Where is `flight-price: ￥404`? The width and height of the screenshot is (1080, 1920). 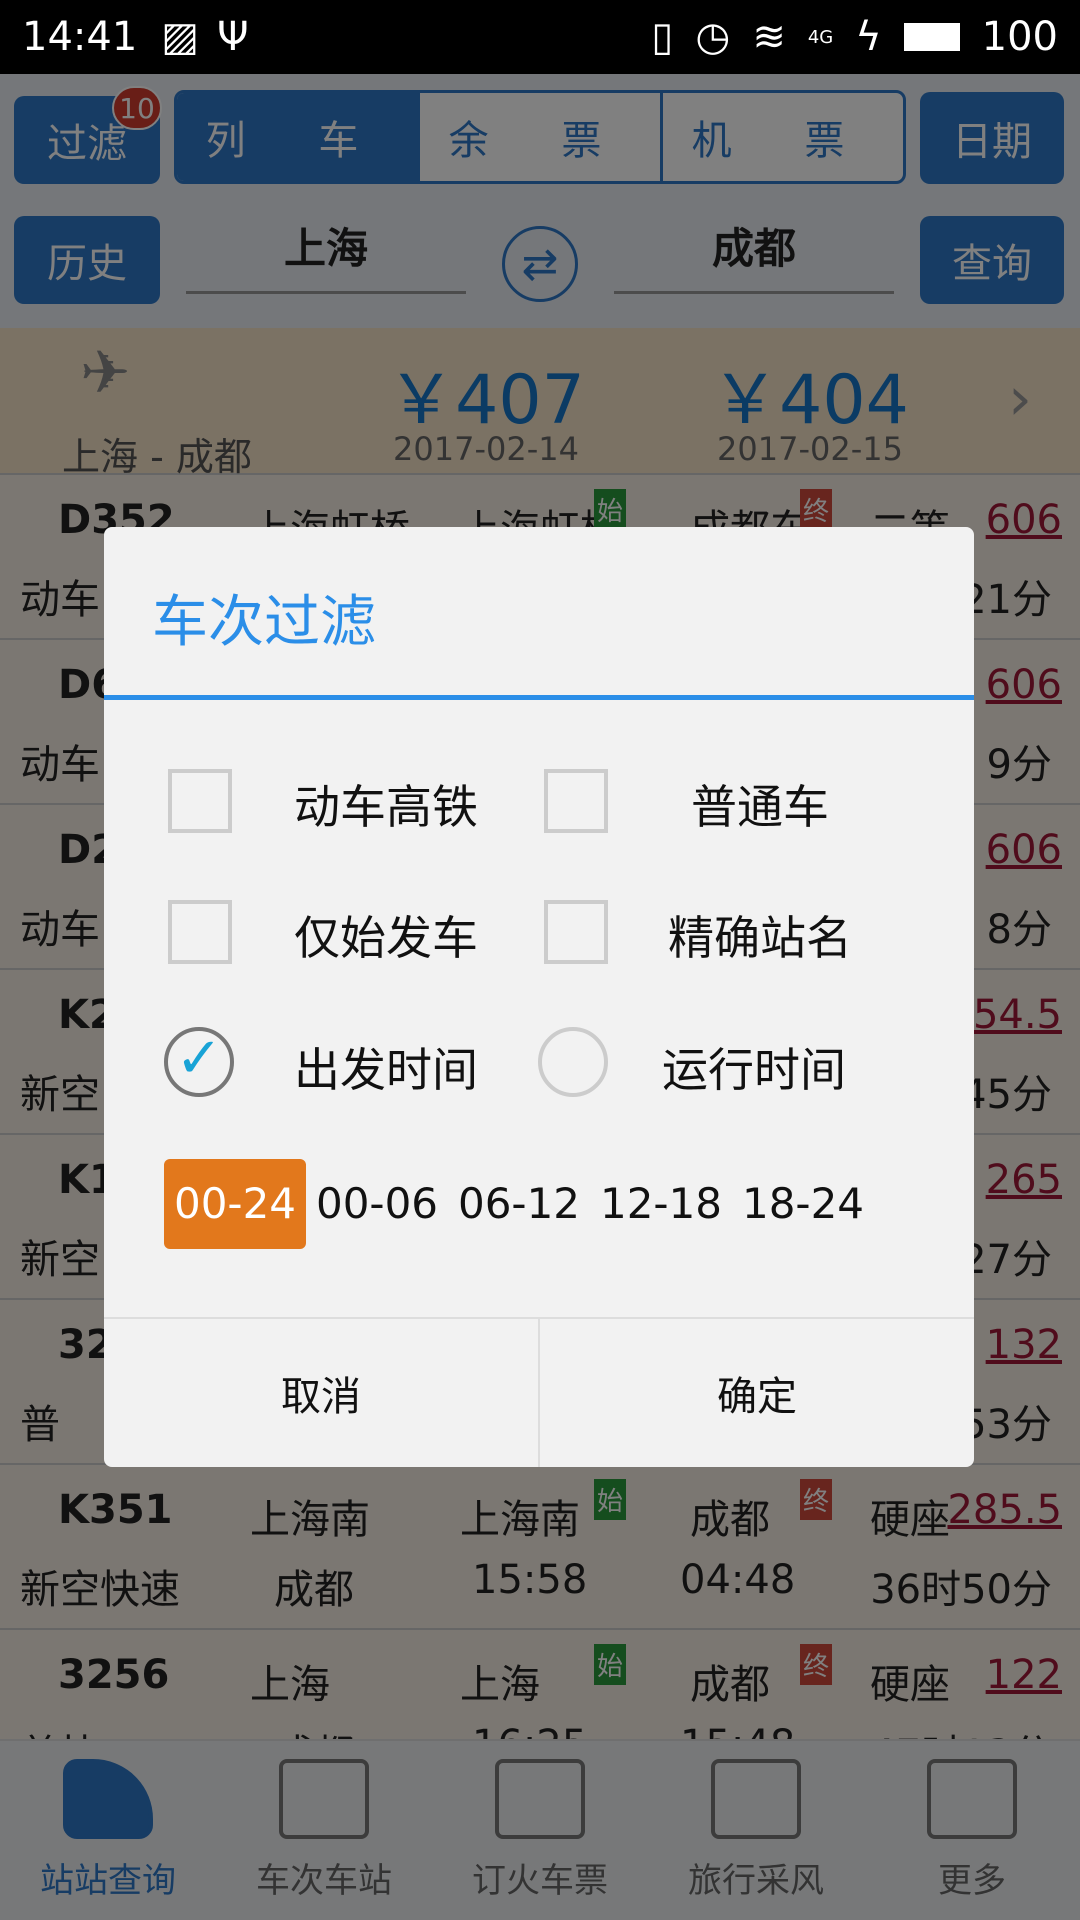
flight-price: ￥404 is located at coordinates (810, 400).